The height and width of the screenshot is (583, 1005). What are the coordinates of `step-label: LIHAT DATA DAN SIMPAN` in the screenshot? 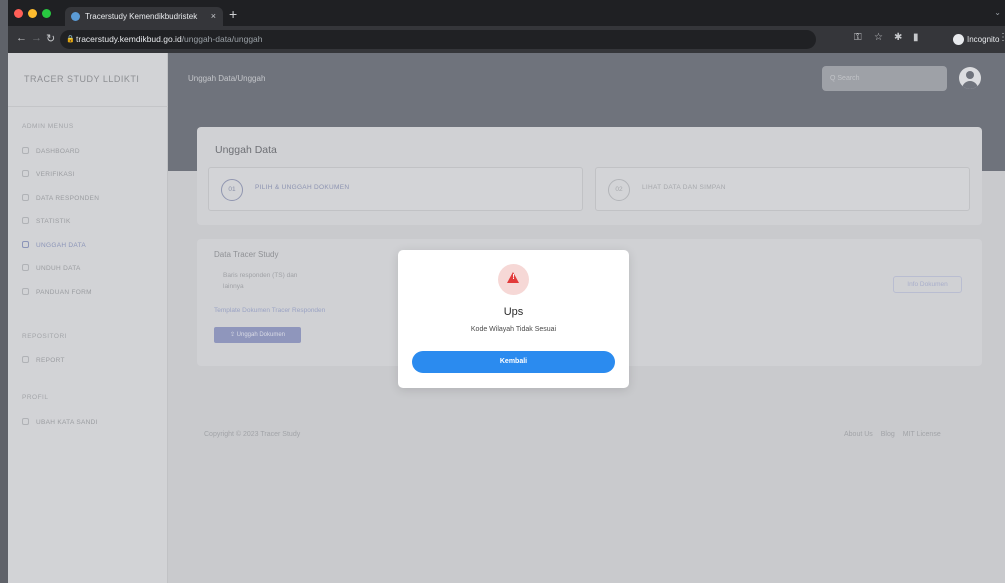 It's located at (684, 187).